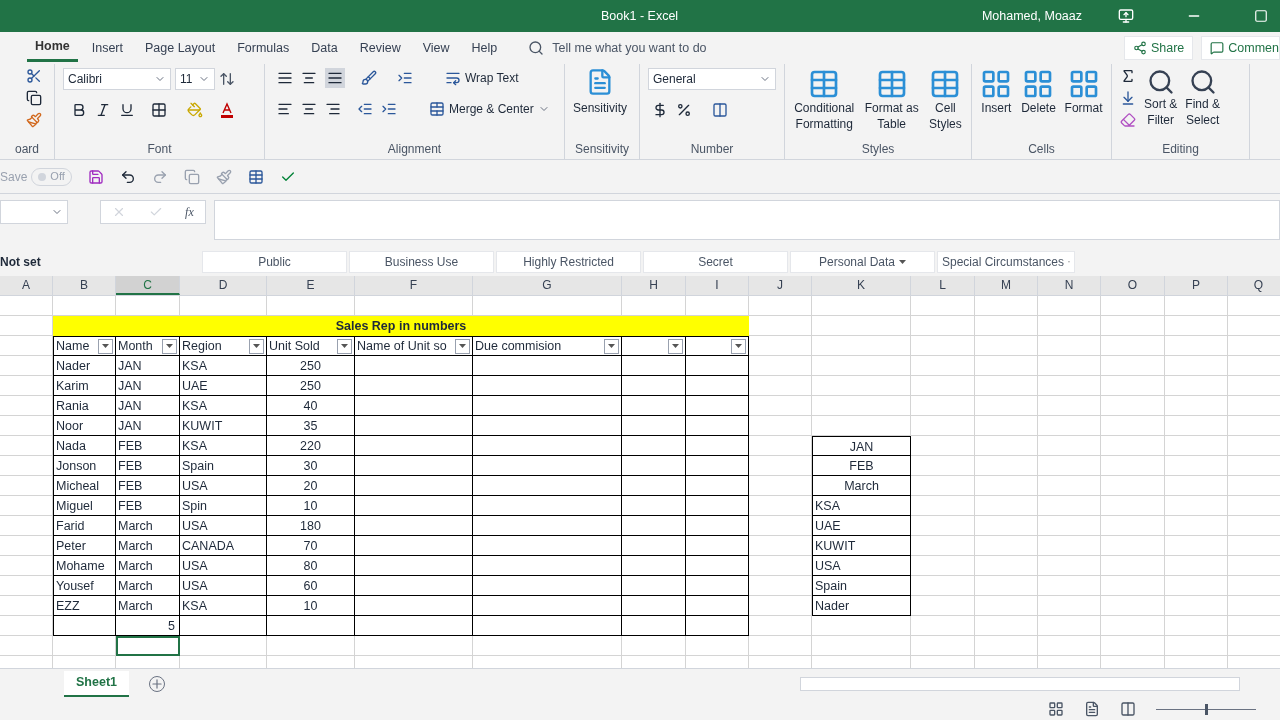 This screenshot has height=720, width=1280. What do you see at coordinates (127, 110) in the screenshot?
I see `underline-icon` at bounding box center [127, 110].